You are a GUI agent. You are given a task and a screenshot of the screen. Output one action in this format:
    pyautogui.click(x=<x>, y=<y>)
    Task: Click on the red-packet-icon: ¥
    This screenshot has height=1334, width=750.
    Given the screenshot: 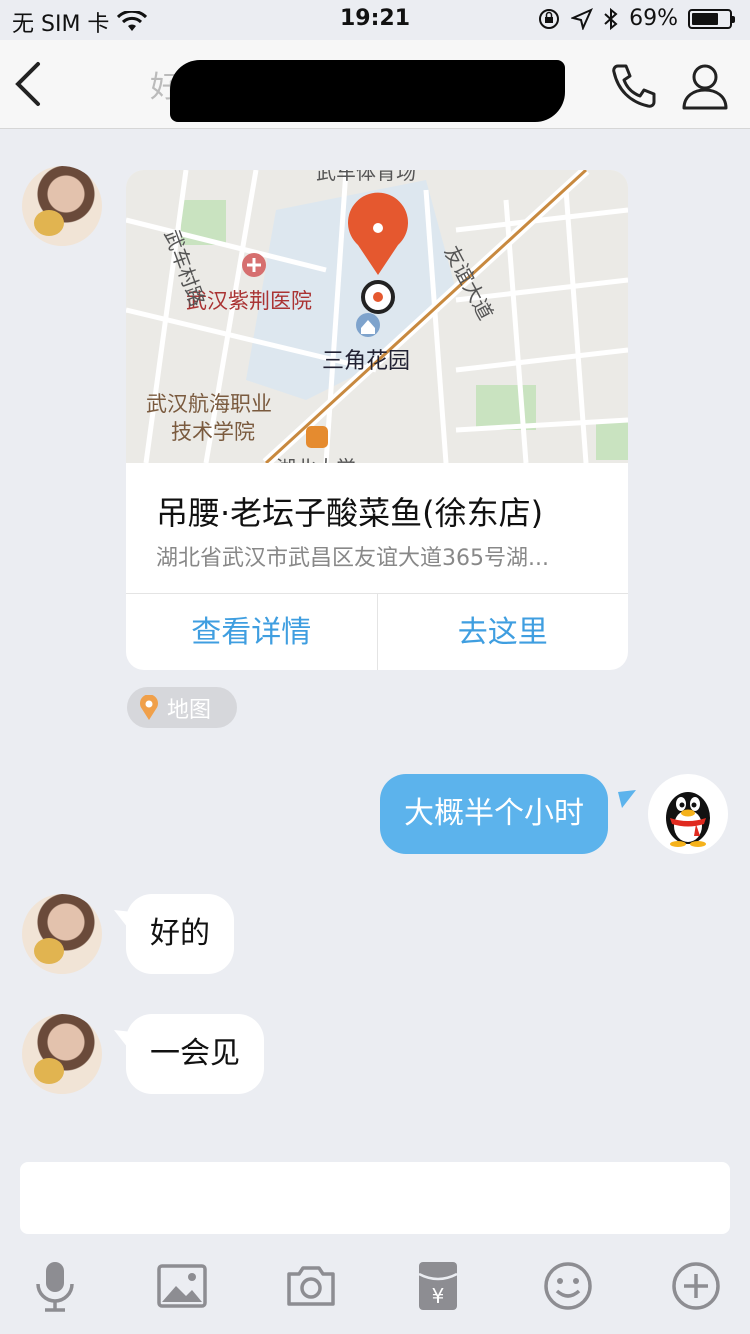 What is the action you would take?
    pyautogui.click(x=438, y=1286)
    